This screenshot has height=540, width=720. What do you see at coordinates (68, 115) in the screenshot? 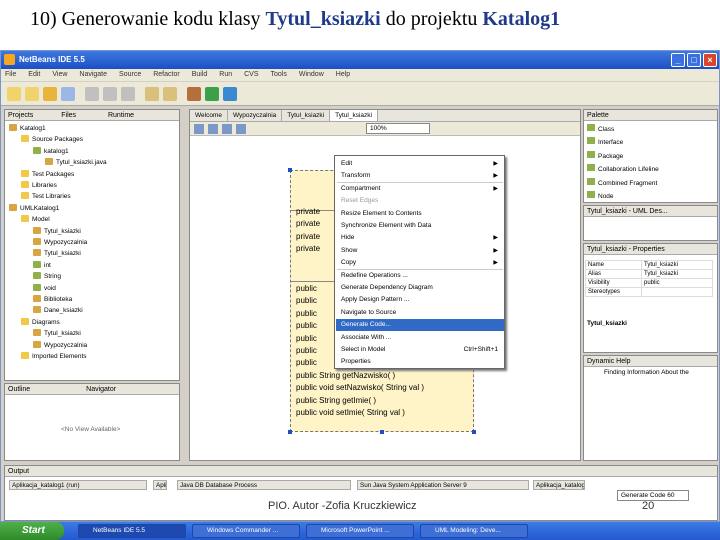
I see `tab-files: Files` at bounding box center [68, 115].